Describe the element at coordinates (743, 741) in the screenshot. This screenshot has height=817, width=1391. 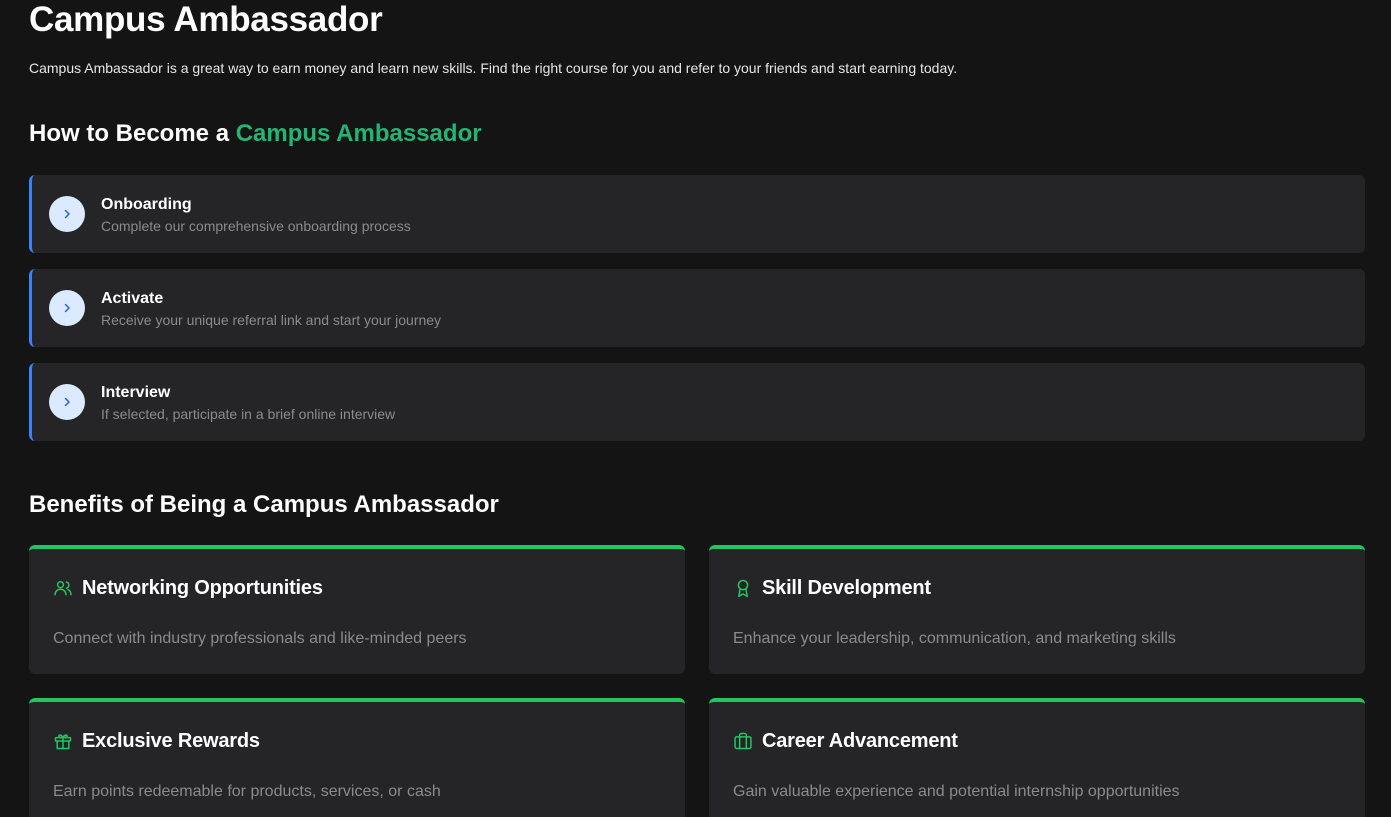
I see `briefcase-icon` at that location.